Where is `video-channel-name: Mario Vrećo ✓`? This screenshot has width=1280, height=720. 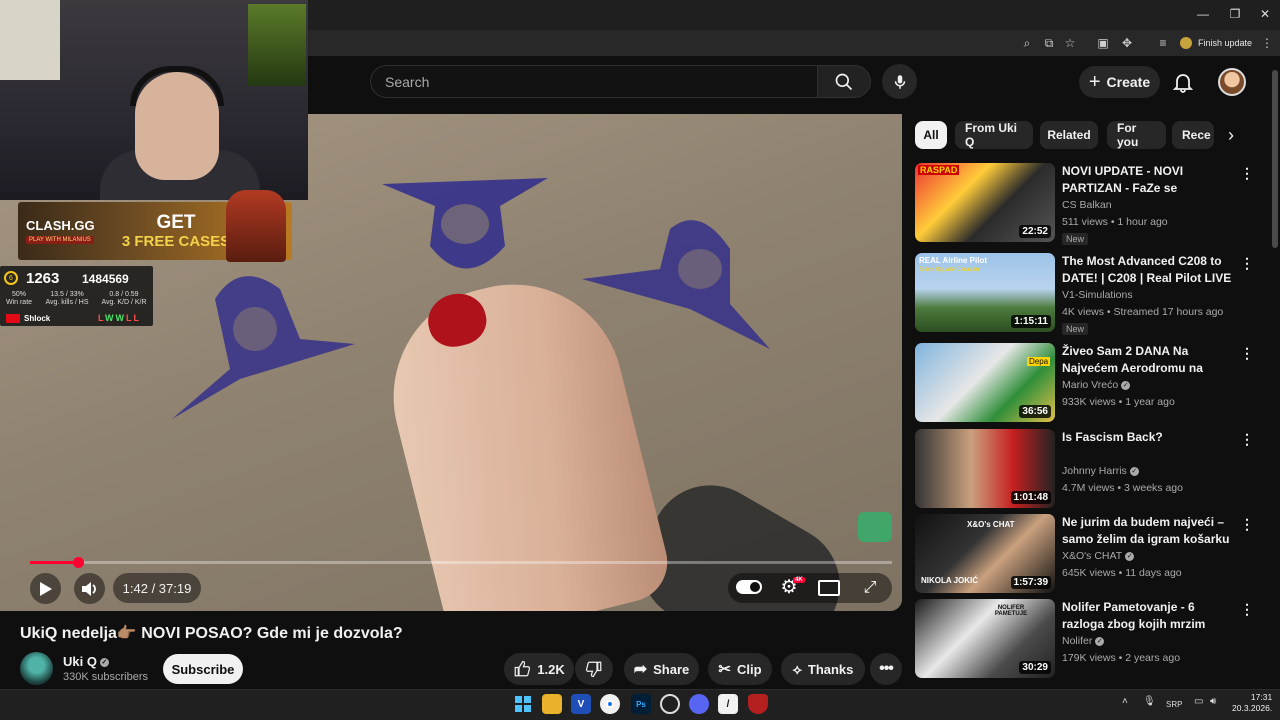
video-channel-name: Mario Vrećo ✓ is located at coordinates (1096, 385).